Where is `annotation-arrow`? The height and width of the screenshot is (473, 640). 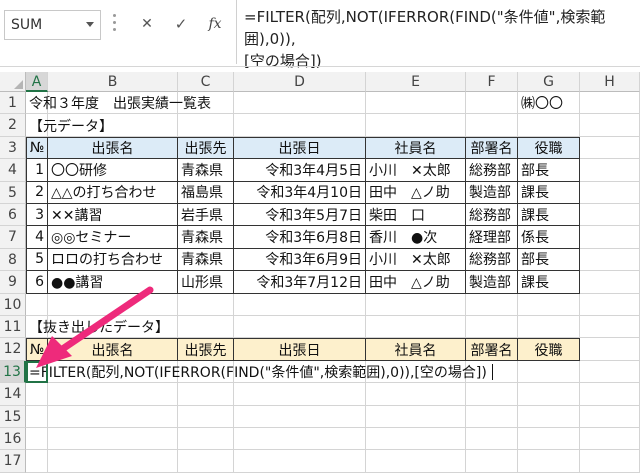 annotation-arrow is located at coordinates (95, 327).